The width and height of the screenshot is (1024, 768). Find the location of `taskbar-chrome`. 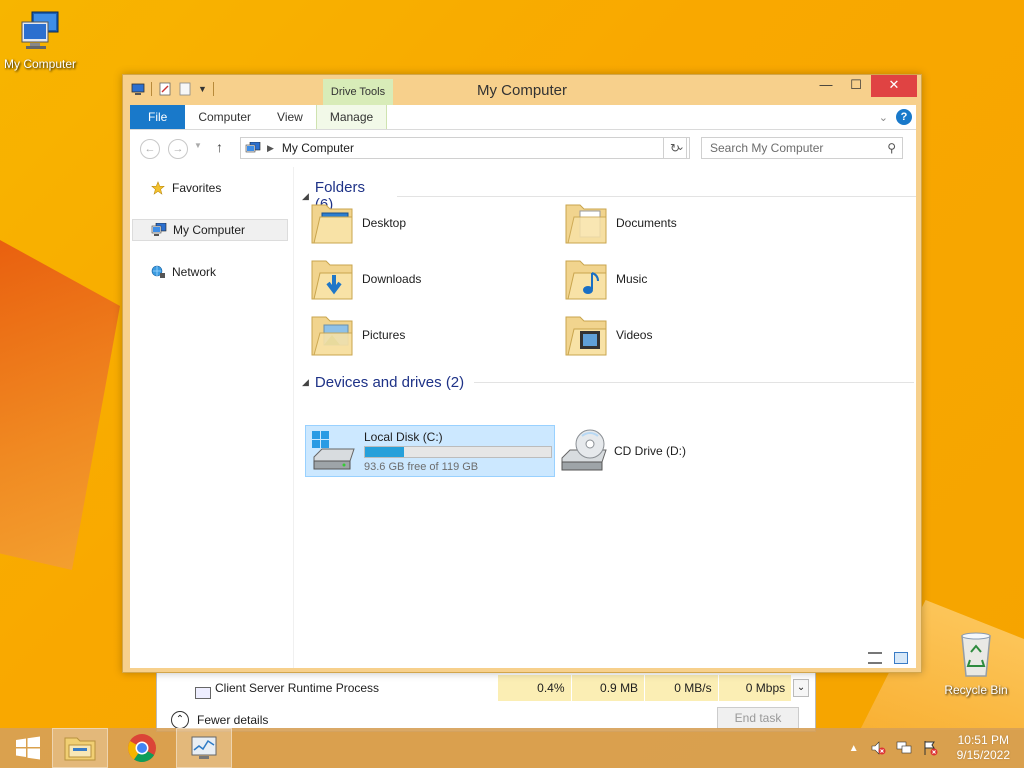

taskbar-chrome is located at coordinates (142, 748).